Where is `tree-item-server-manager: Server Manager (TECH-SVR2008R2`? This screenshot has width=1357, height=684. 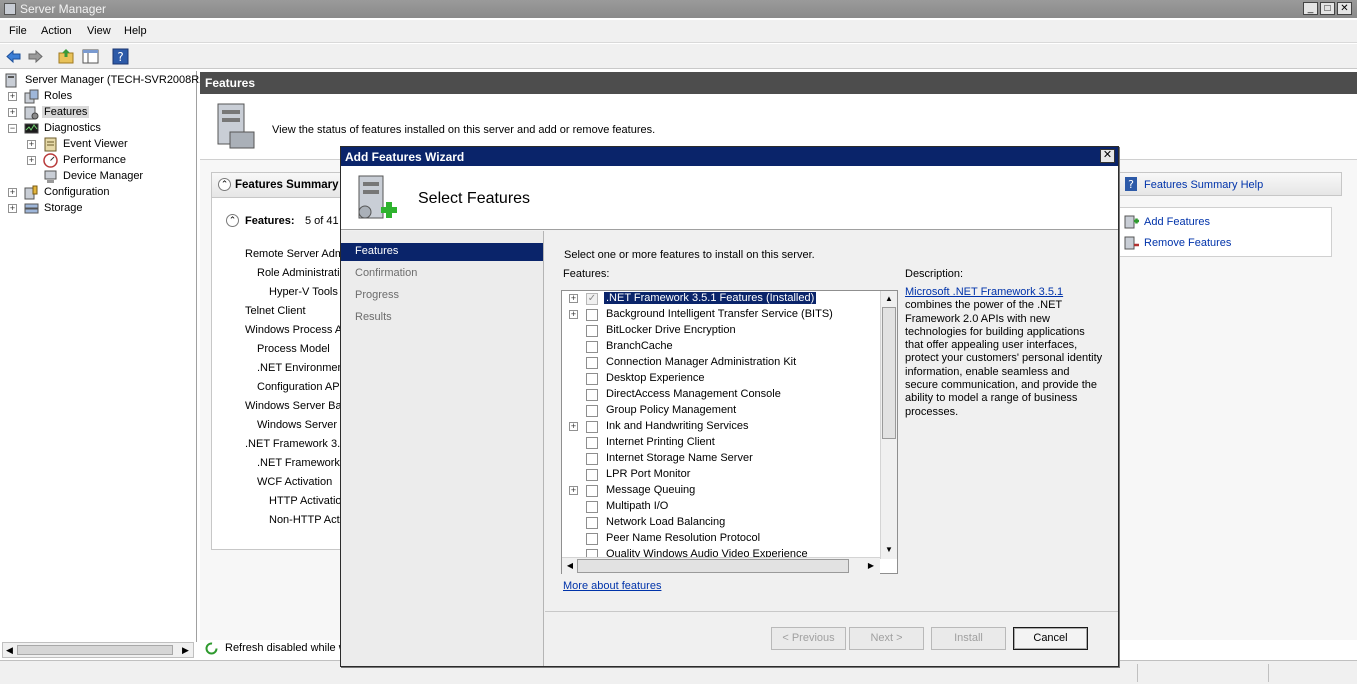 tree-item-server-manager: Server Manager (TECH-SVR2008R2 is located at coordinates (104, 81).